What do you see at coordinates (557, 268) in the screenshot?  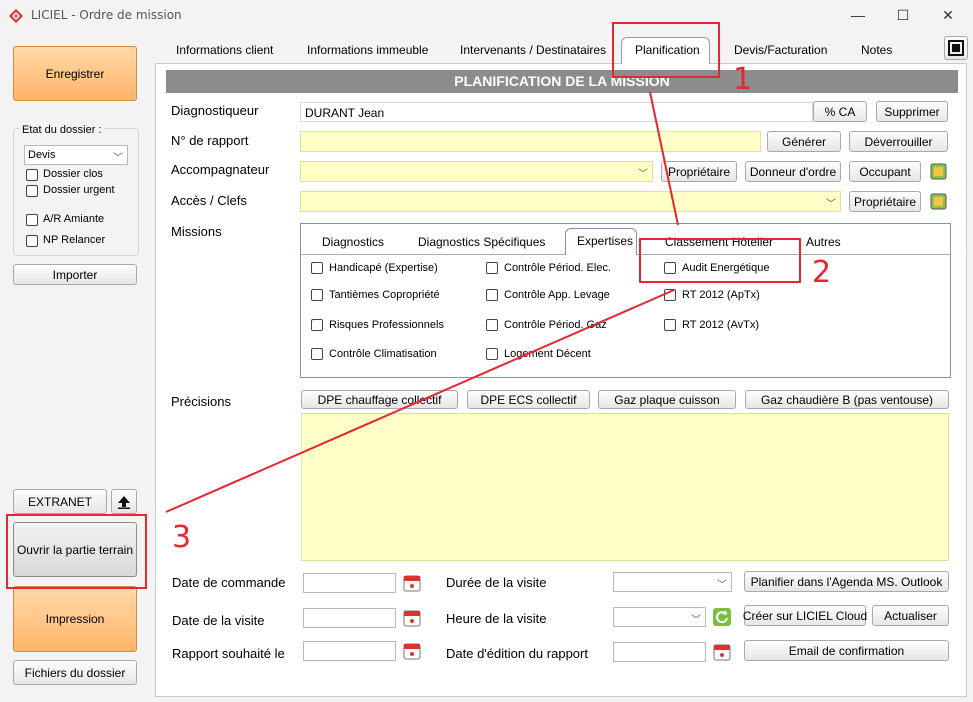 I see `expertise-label: Contrôle Périod. Elec.` at bounding box center [557, 268].